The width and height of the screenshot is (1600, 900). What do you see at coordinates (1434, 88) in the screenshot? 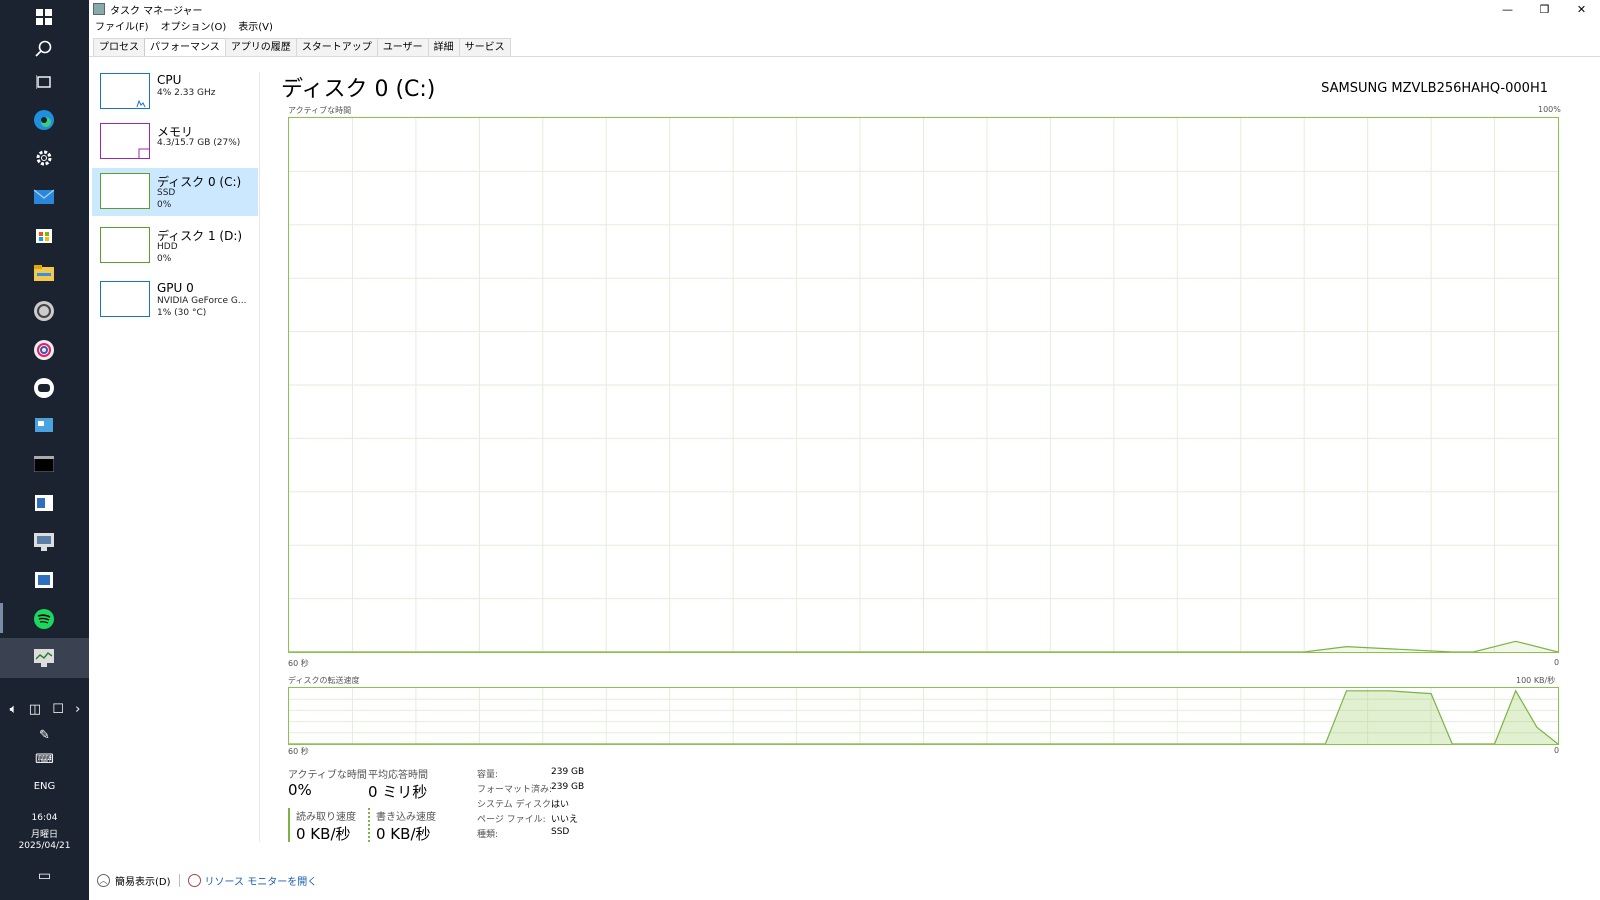
I see `disk-model-name: SAMSUNG MZVLB256HAHQ-000H1` at bounding box center [1434, 88].